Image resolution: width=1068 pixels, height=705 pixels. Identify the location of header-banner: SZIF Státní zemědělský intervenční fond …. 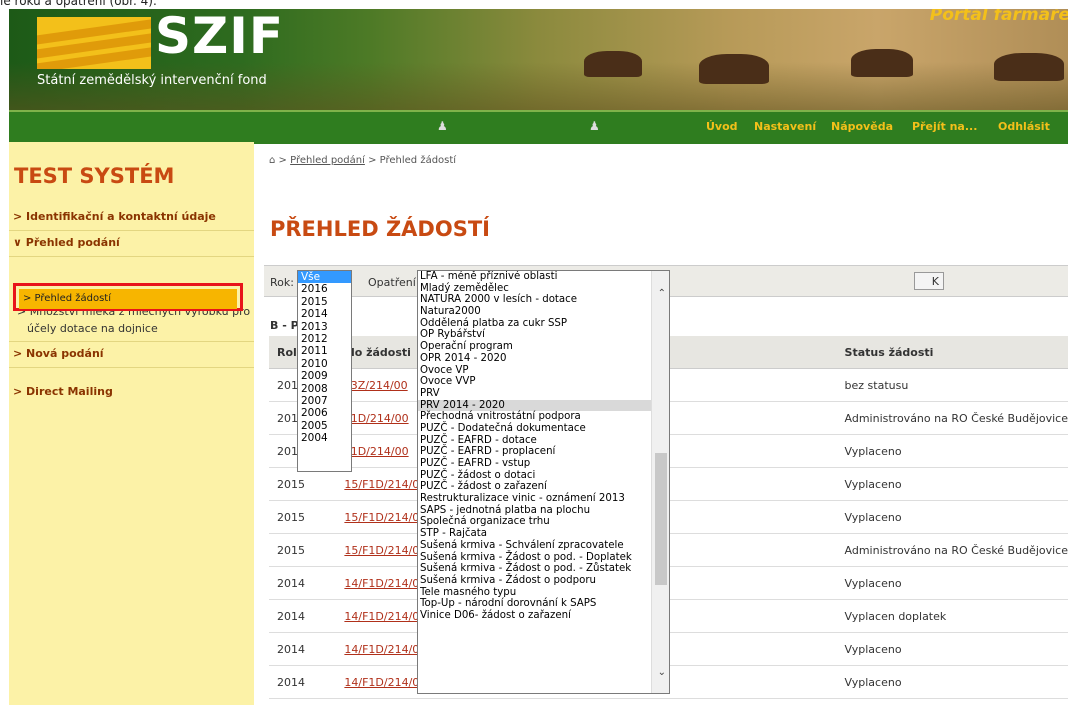
(538, 59).